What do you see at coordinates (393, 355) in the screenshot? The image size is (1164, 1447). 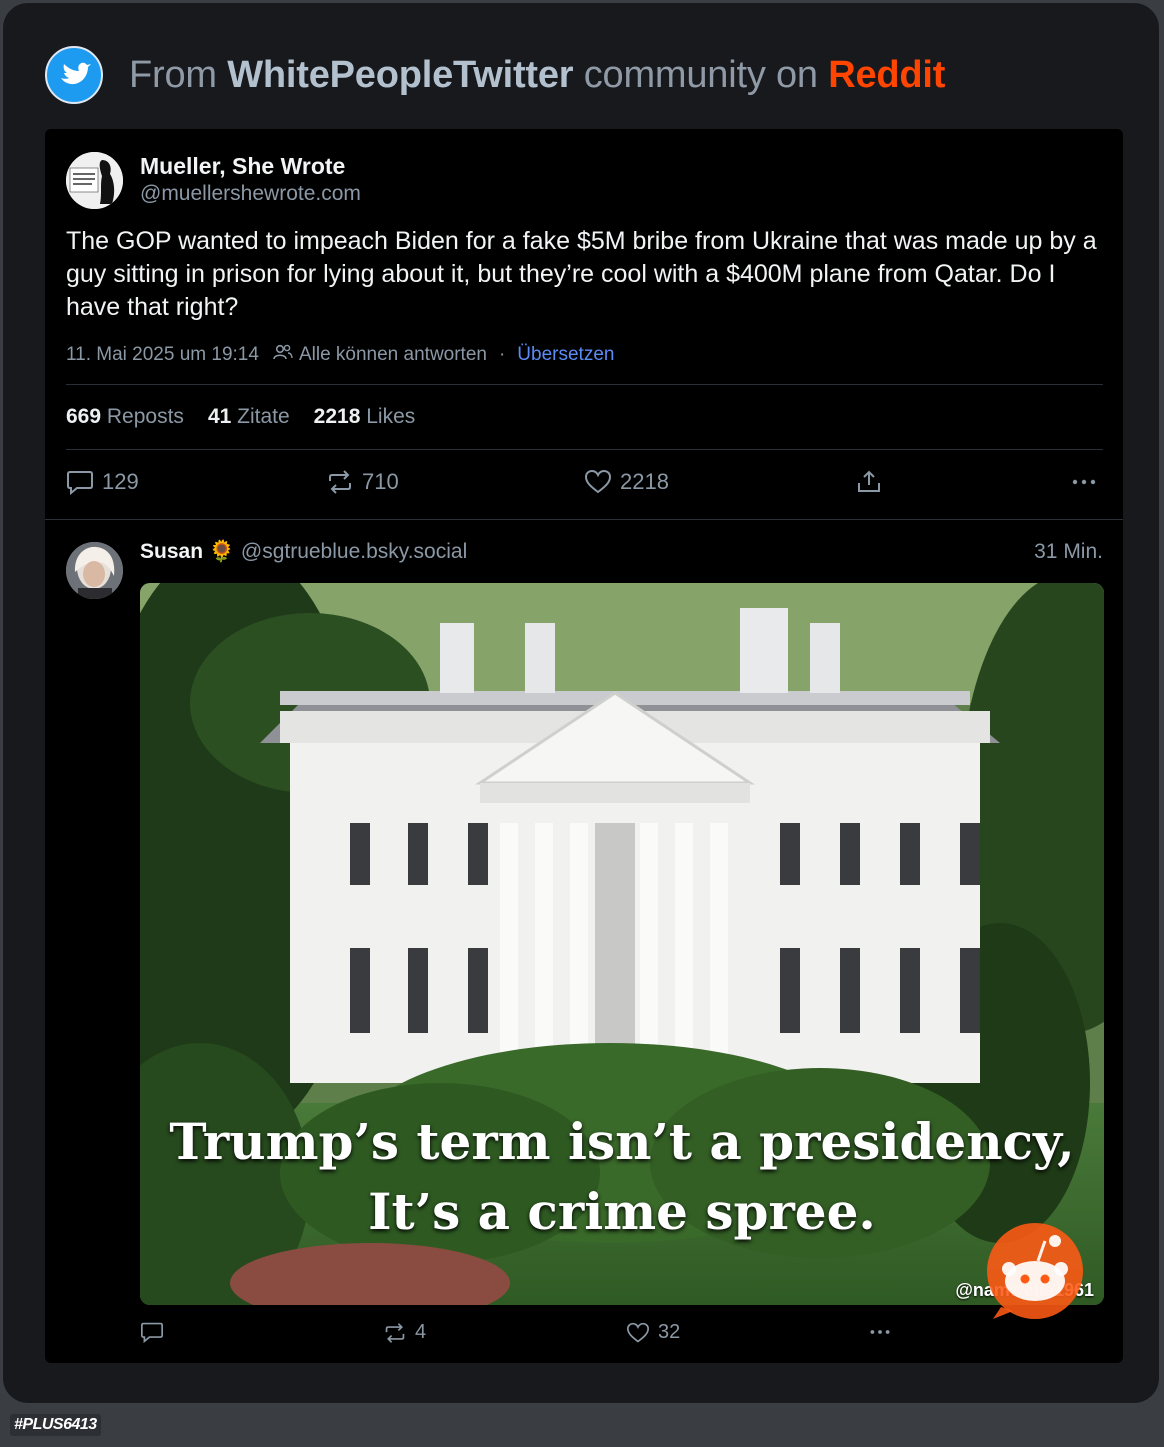 I see `reply-setting: Alle können antworten` at bounding box center [393, 355].